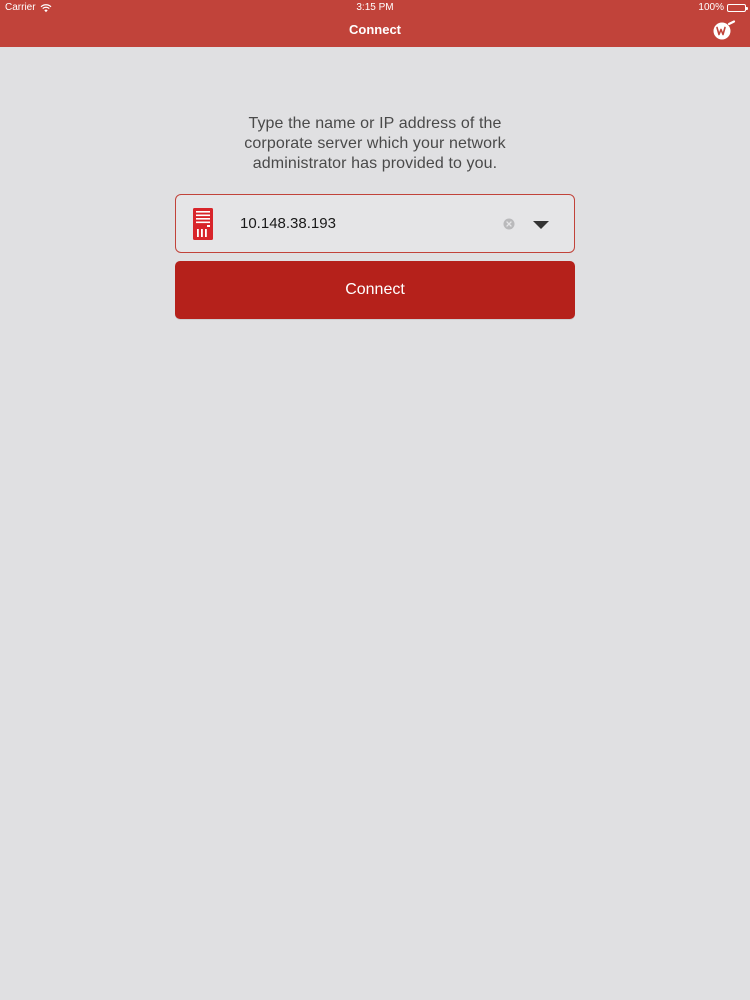  I want to click on watchguard-logo-icon, so click(724, 30).